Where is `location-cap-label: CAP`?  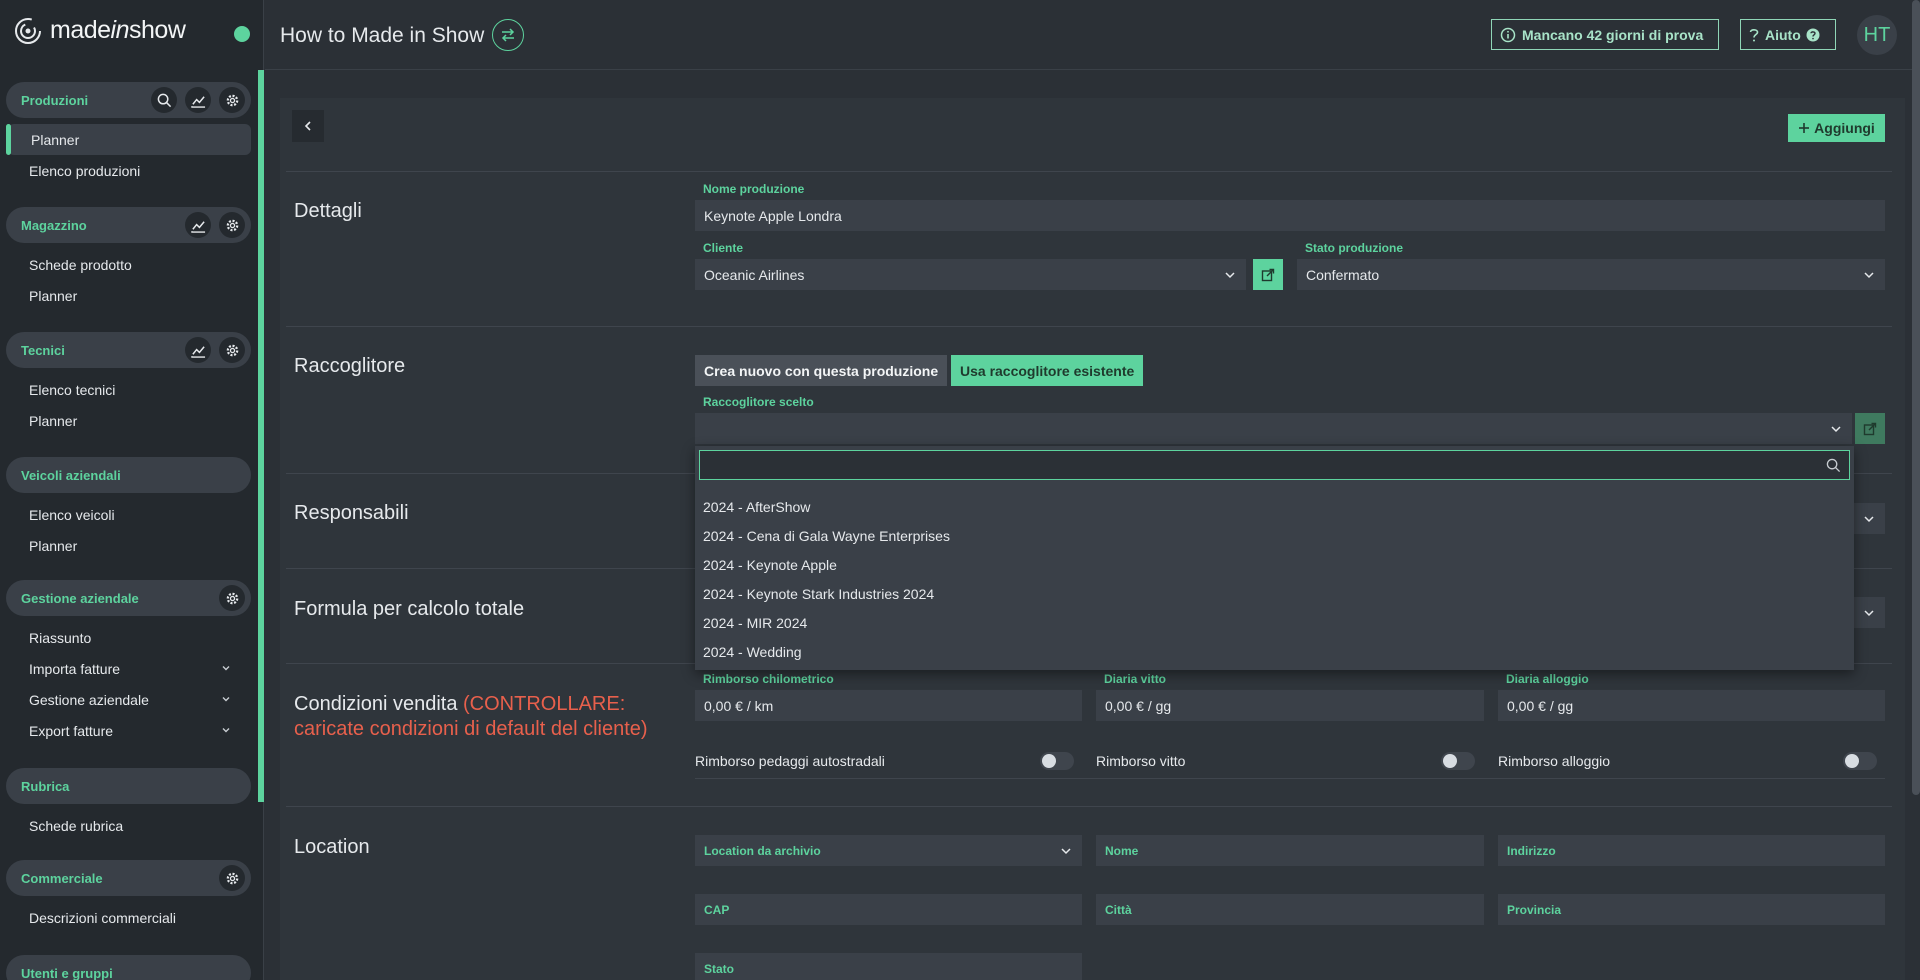 location-cap-label: CAP is located at coordinates (717, 909).